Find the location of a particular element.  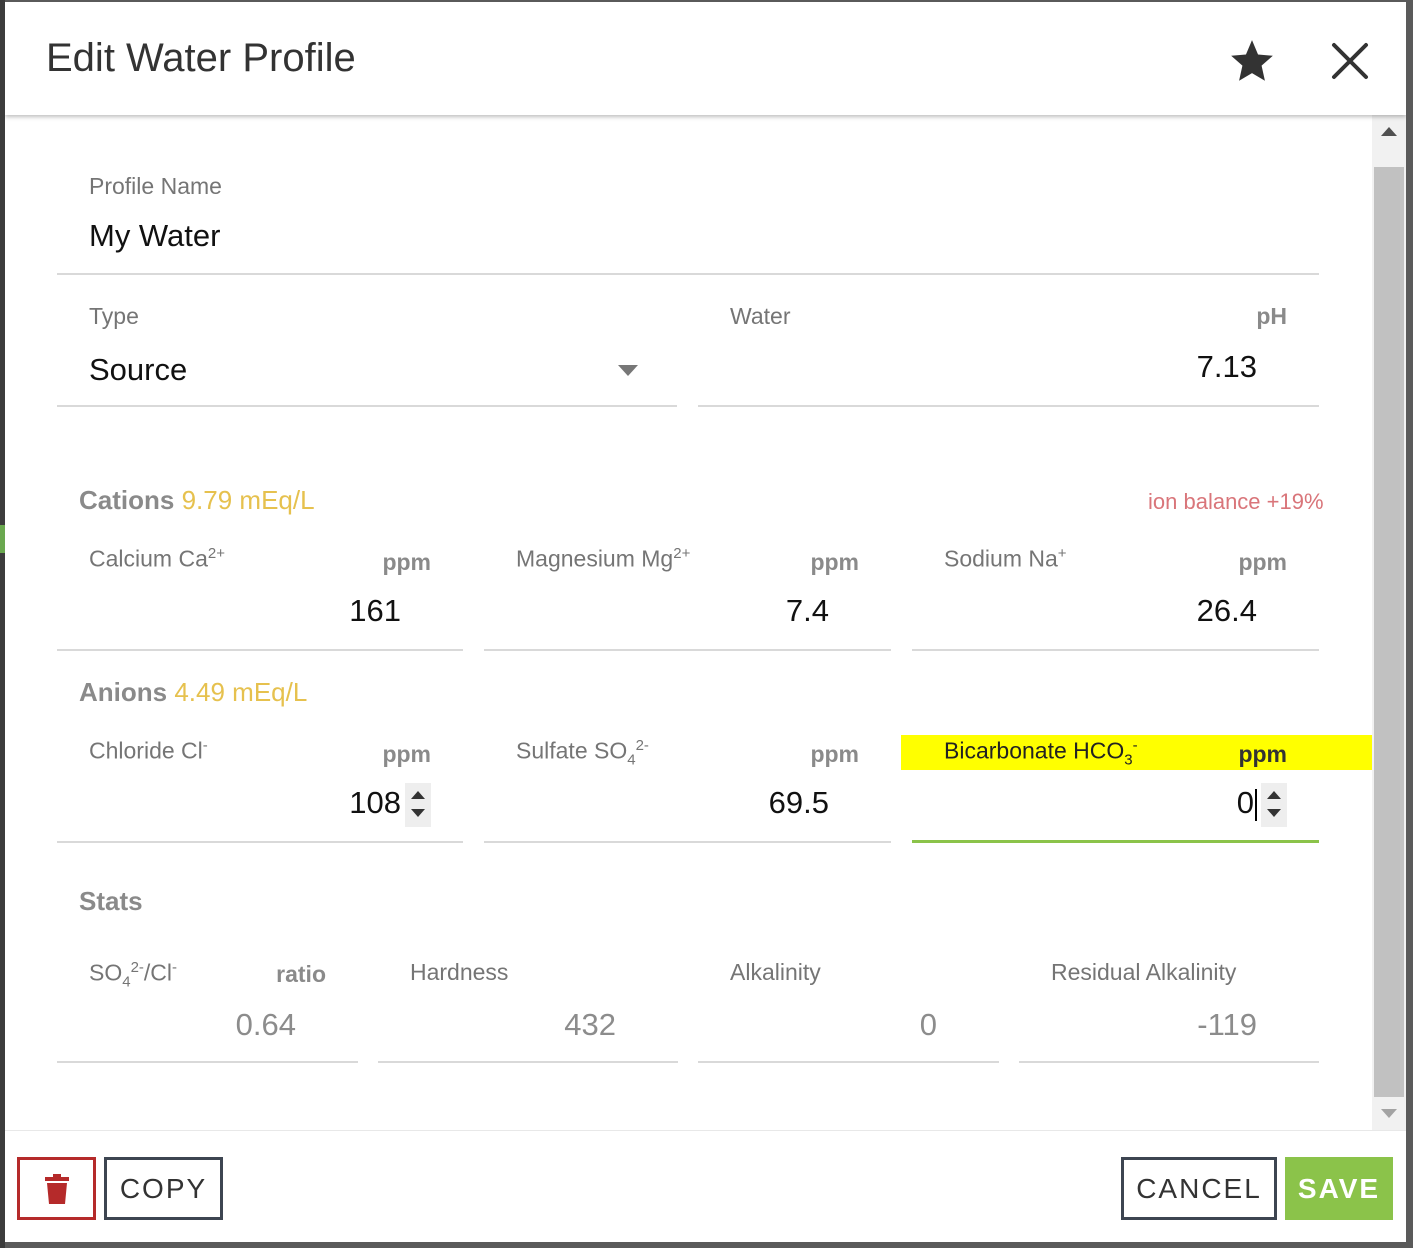

residual-alkalinity-label: Residual Alkalinity is located at coordinates (1144, 972).